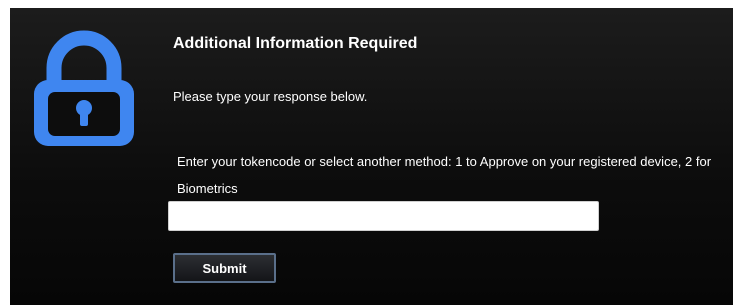 The height and width of the screenshot is (305, 733). Describe the element at coordinates (270, 96) in the screenshot. I see `dialog-subtitle: Please type your response below.` at that location.